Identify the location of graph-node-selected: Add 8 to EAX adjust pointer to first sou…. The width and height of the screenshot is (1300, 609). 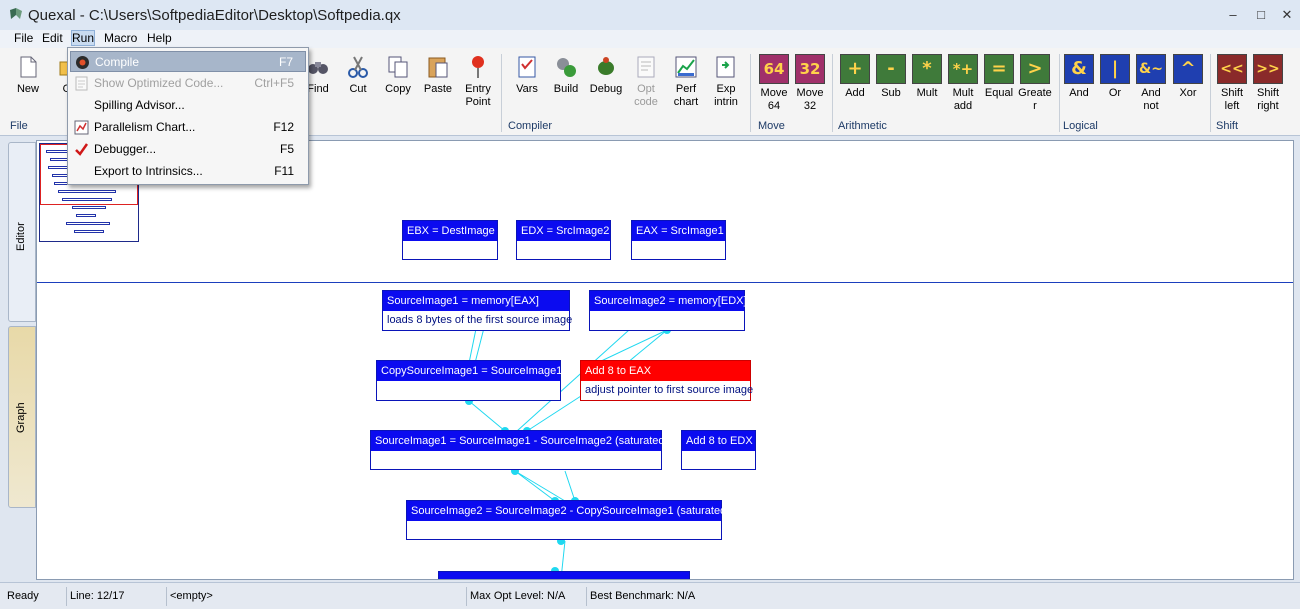
(667, 380).